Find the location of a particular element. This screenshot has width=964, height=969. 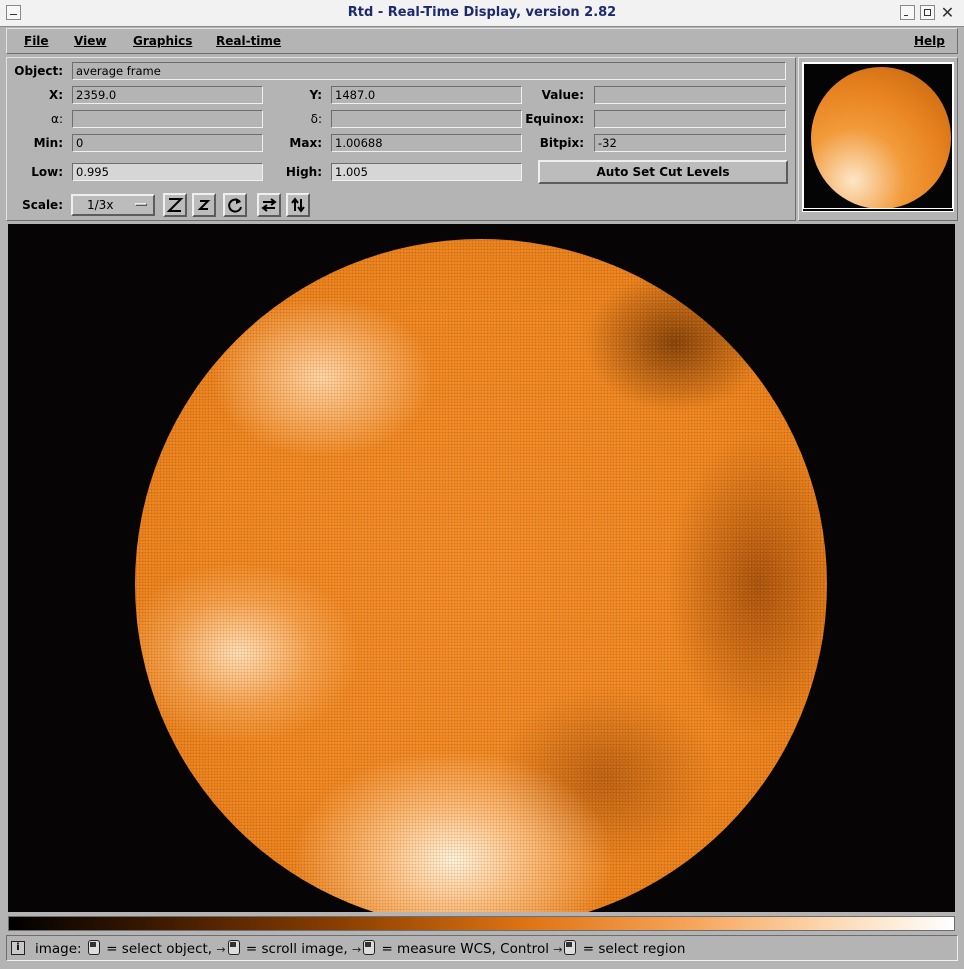

menu-realtime: Real-time is located at coordinates (248, 41).